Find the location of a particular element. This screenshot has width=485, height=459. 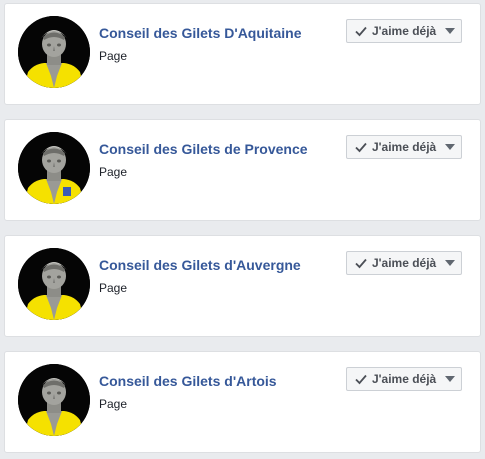

page-name-link: Conseil des Gilets d'Auvergne is located at coordinates (200, 265).